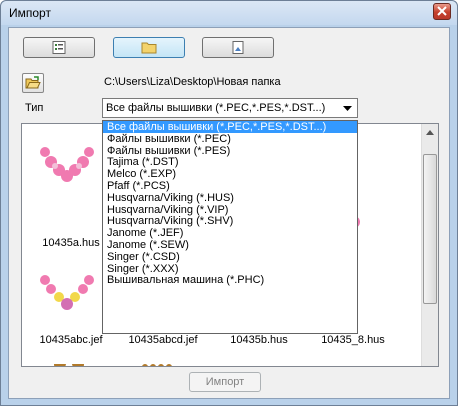 The height and width of the screenshot is (408, 460). What do you see at coordinates (259, 340) in the screenshot?
I see `file-name: 10435b.hus` at bounding box center [259, 340].